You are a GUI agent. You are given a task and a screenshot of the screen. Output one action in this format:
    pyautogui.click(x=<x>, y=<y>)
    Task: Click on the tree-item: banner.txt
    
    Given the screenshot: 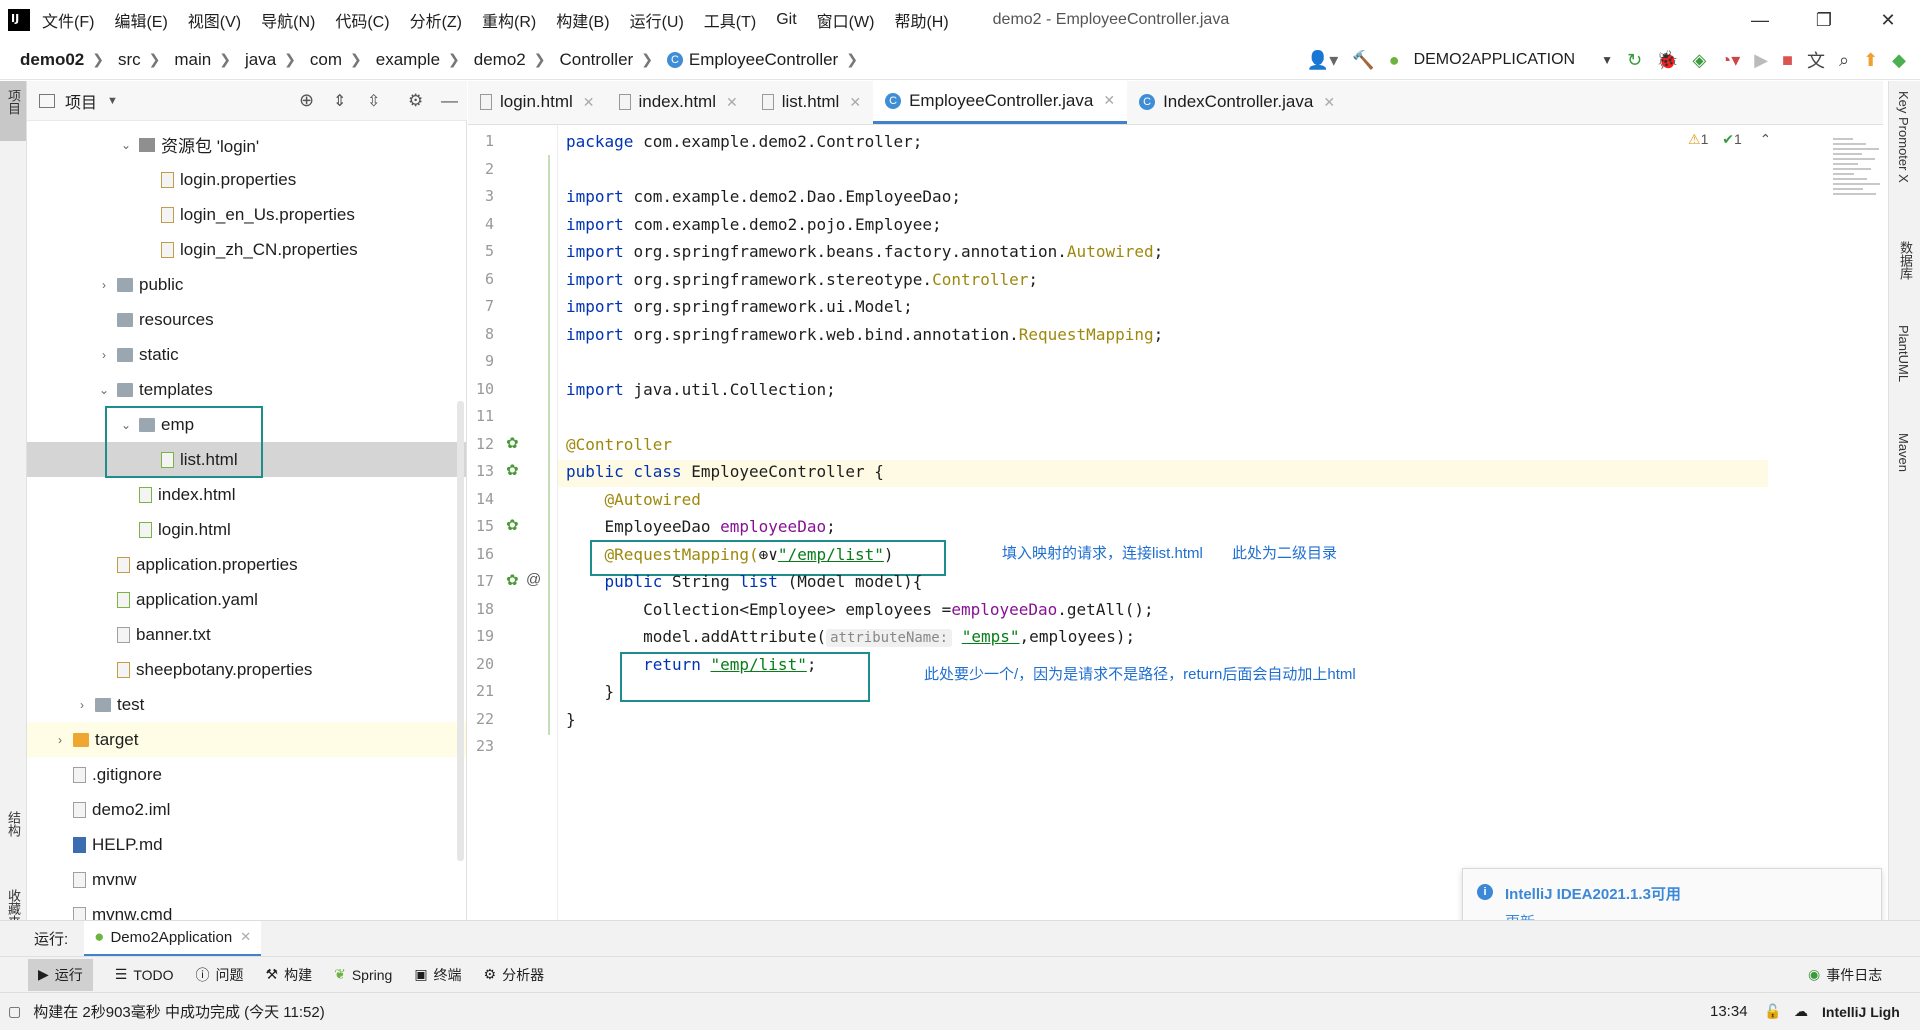 What is the action you would take?
    pyautogui.click(x=246, y=634)
    